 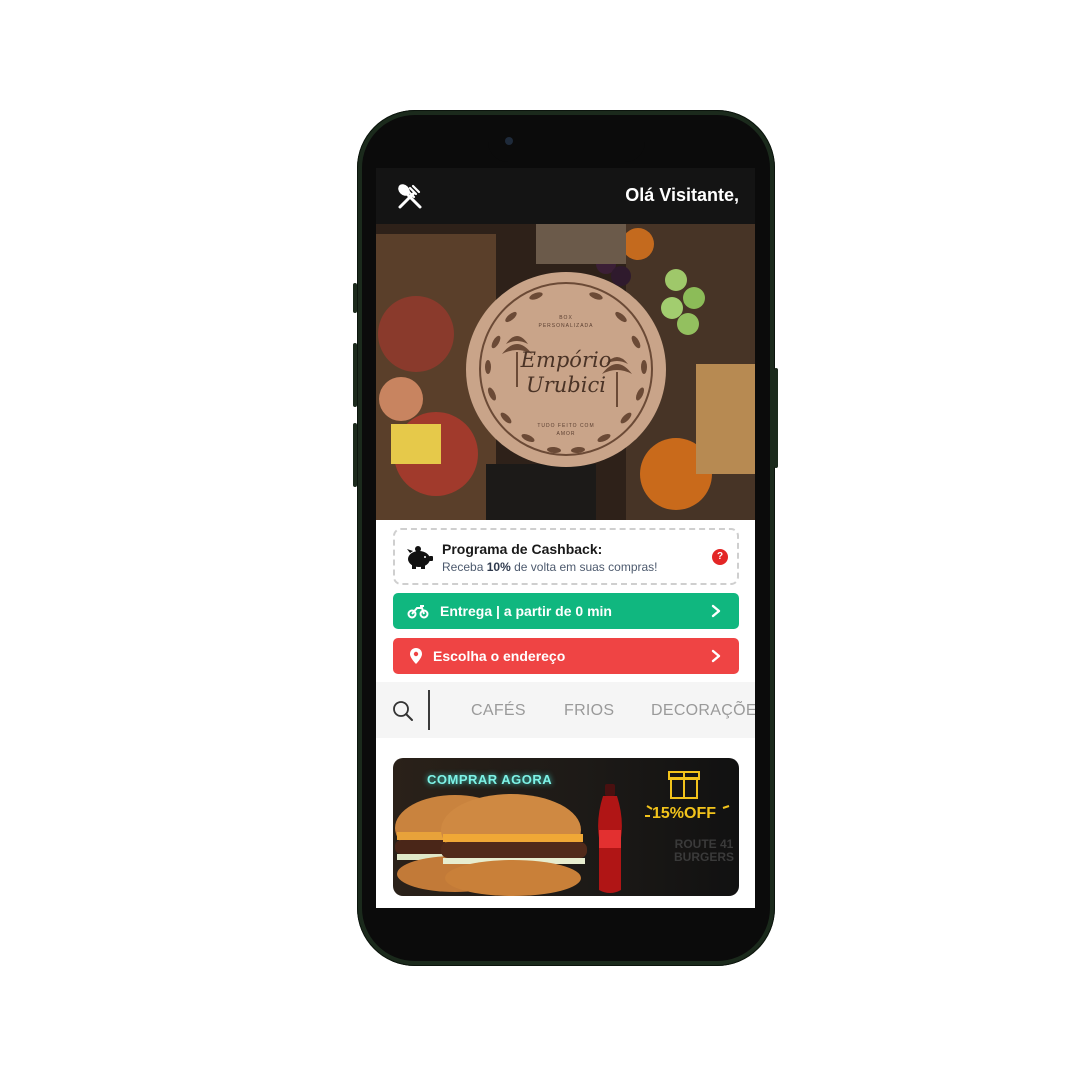 I want to click on cashback-sub-suffix: de volta em suas compras!, so click(x=586, y=567).